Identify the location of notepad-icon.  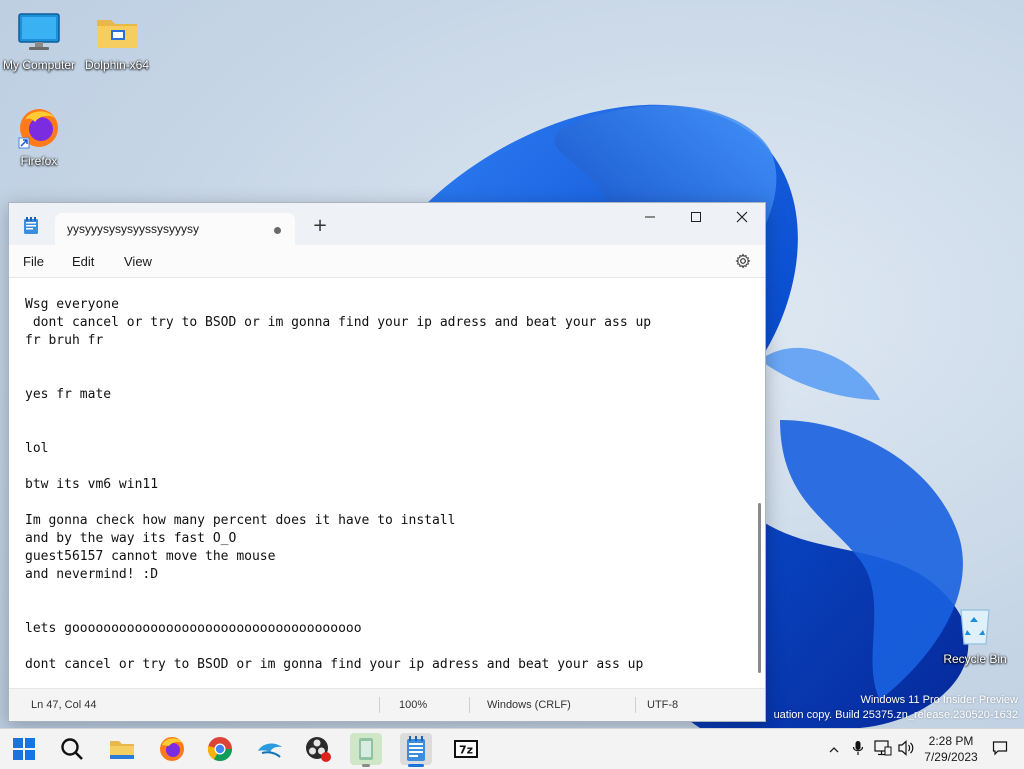
(416, 748).